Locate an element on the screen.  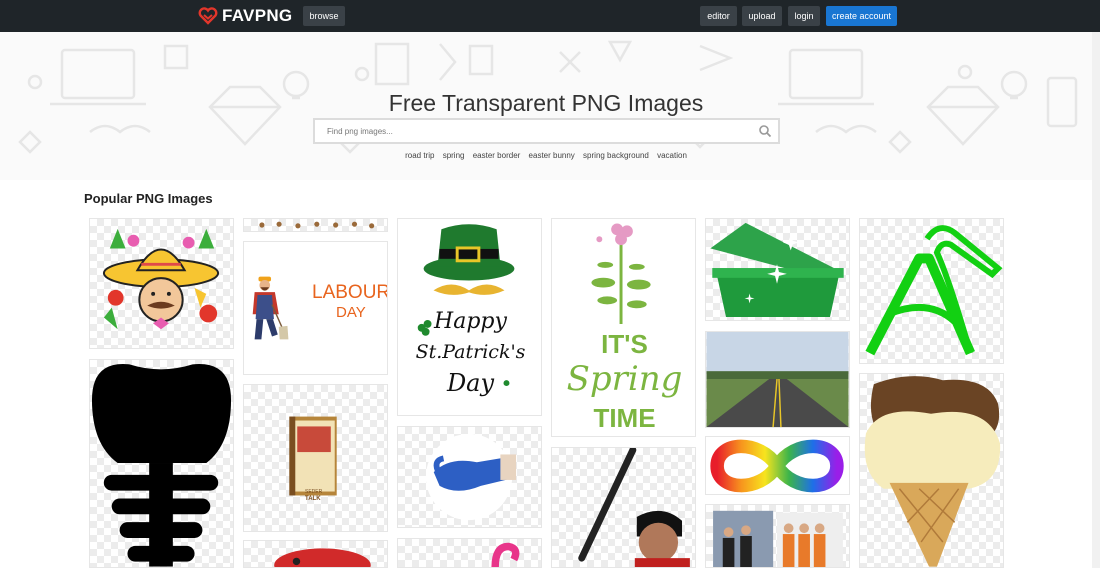
spring-line1: IT'S is located at coordinates (624, 344).